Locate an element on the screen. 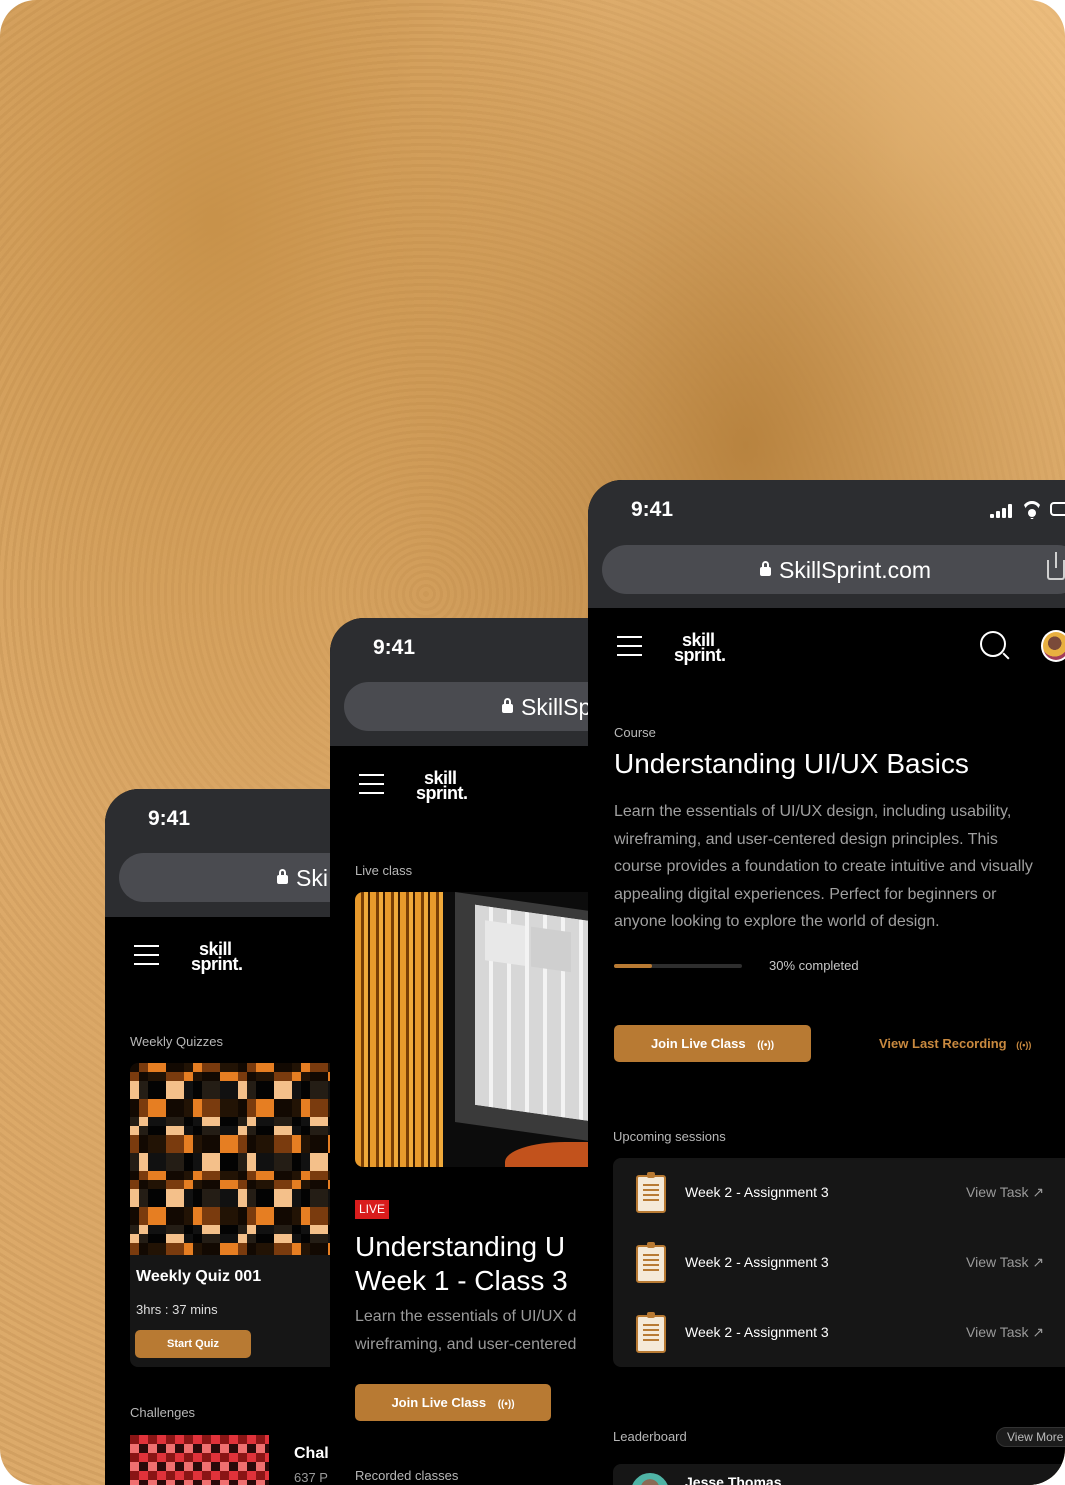 This screenshot has height=1485, width=1065. course-title: Understanding UI/UX Basics is located at coordinates (791, 763).